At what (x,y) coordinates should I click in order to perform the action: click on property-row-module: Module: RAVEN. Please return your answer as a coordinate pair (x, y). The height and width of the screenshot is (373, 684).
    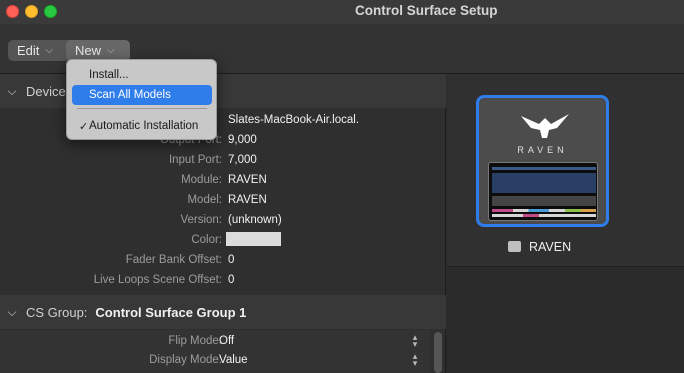
    Looking at the image, I should click on (223, 181).